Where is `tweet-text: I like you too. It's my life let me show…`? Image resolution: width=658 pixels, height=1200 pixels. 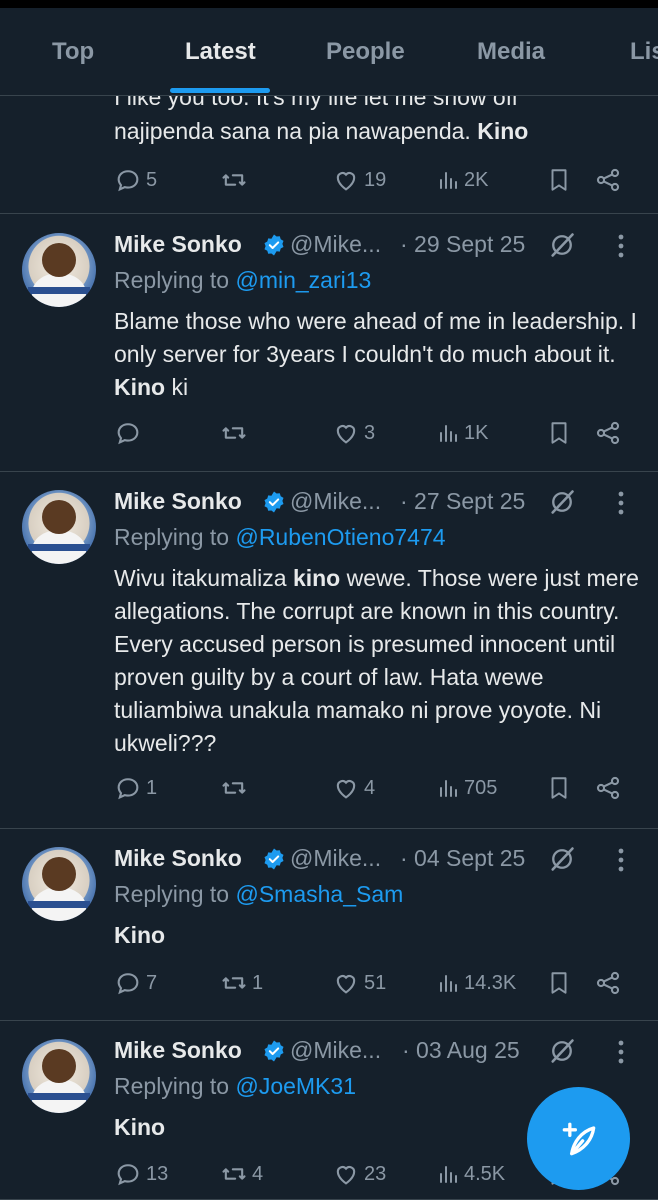
tweet-text: I like you too. It's my life let me show… is located at coordinates (321, 120).